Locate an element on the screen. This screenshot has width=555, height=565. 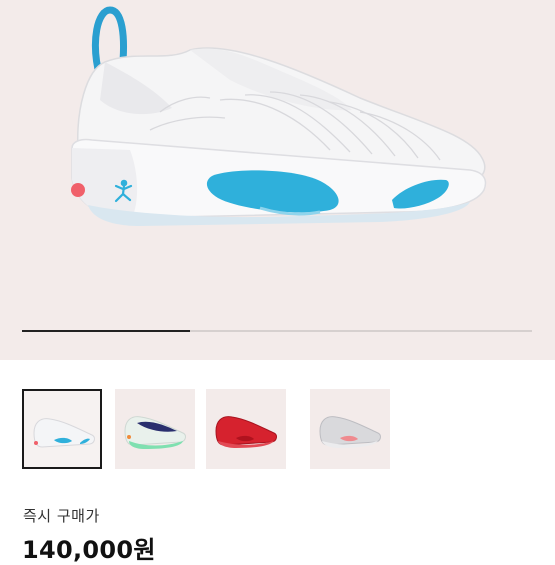
instant-purchase-label: 즉시 구매가 is located at coordinates (61, 516).